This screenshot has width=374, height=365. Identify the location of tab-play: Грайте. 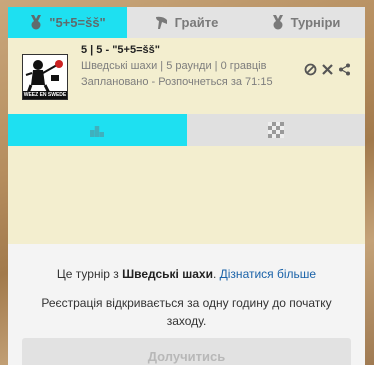
(186, 22).